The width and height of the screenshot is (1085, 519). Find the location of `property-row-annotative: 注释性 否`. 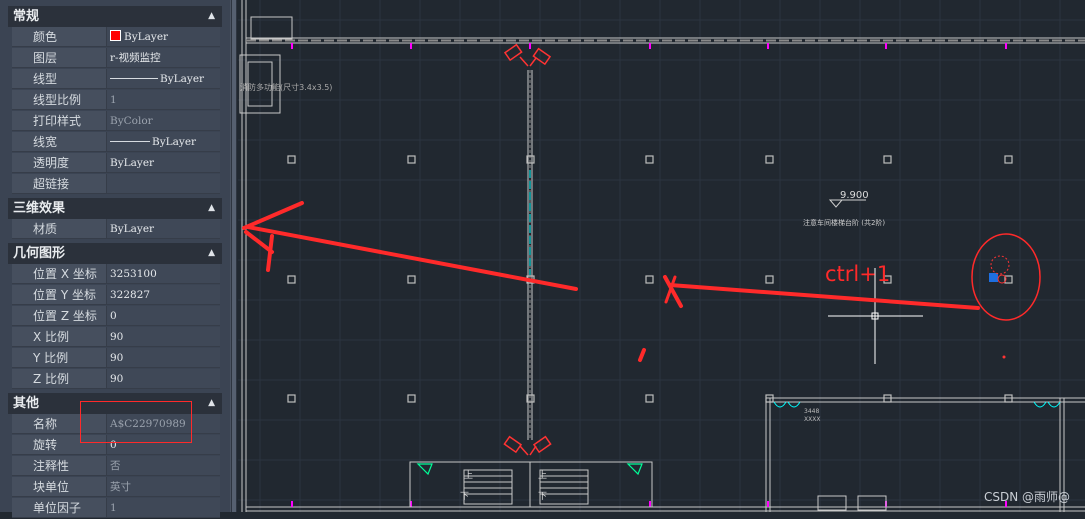

property-row-annotative: 注释性 否 is located at coordinates (114, 466).